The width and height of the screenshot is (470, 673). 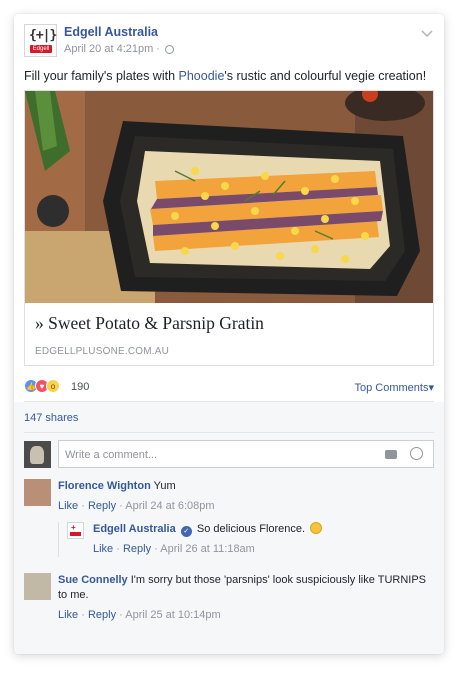 I want to click on page-avatar: {+|} Edgell, so click(x=40, y=40).